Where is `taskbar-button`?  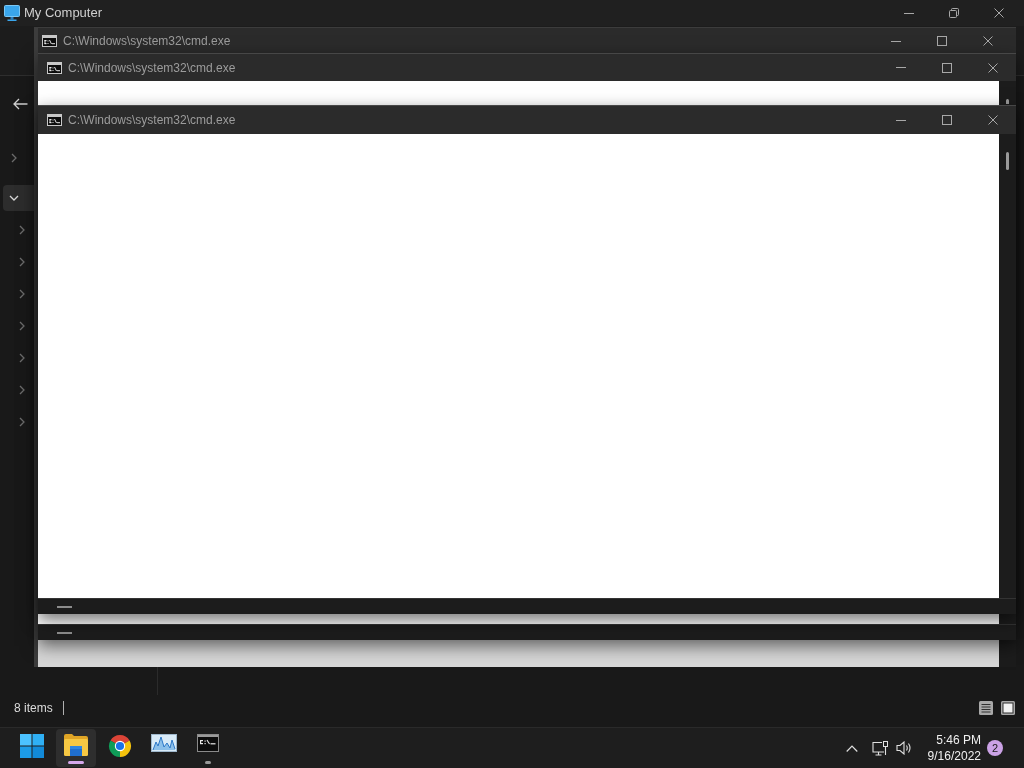 taskbar-button is located at coordinates (76, 748).